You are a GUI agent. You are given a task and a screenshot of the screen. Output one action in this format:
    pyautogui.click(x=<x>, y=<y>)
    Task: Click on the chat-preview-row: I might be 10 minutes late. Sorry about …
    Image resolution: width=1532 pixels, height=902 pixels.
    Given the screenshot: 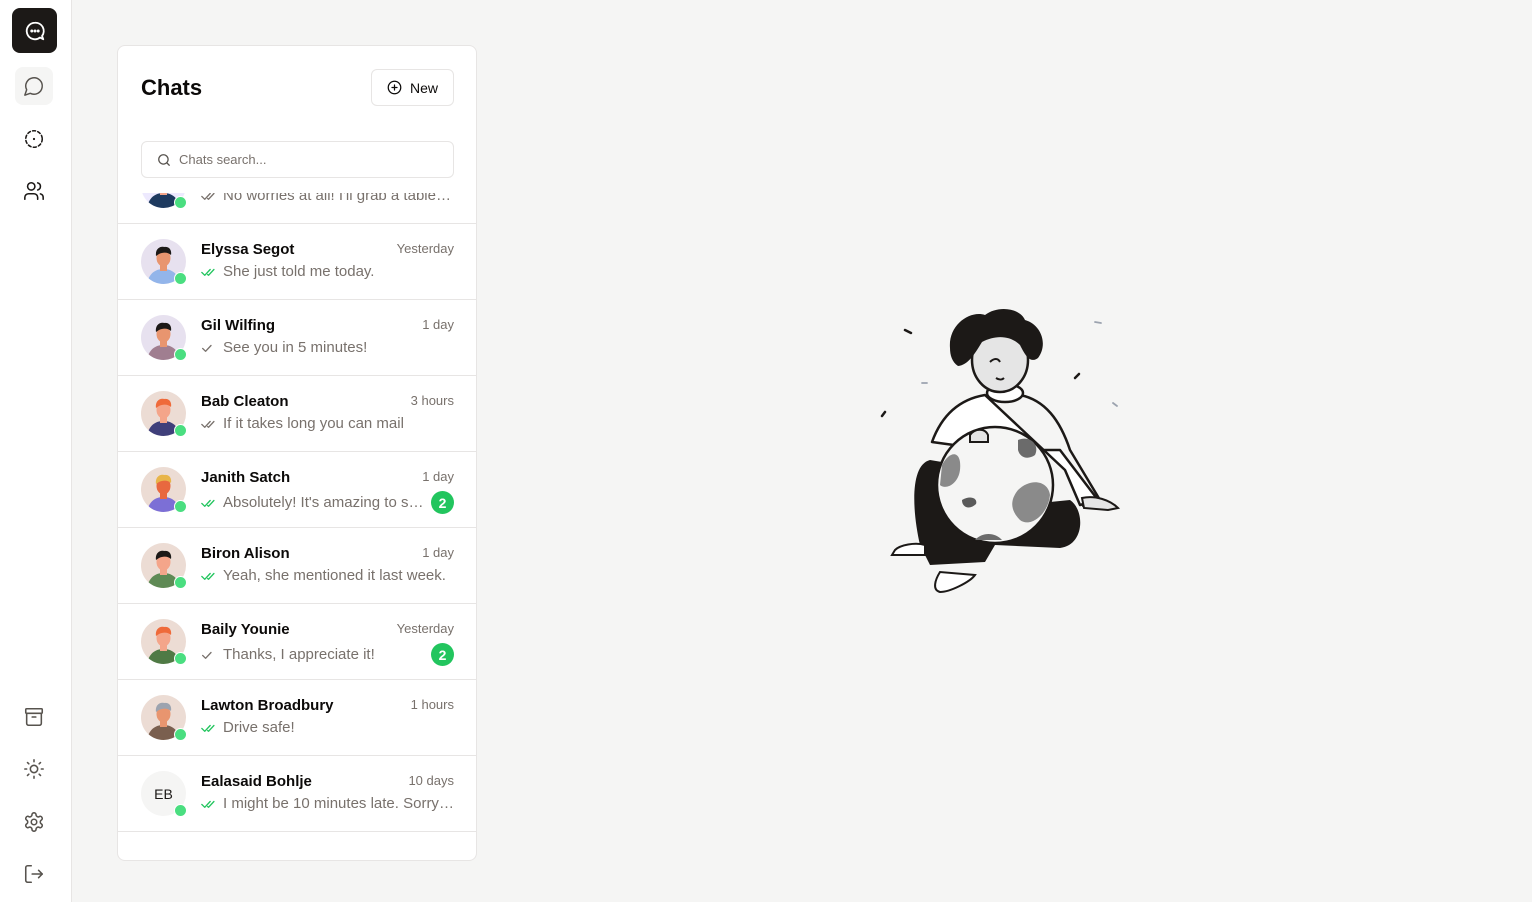 What is the action you would take?
    pyautogui.click(x=327, y=803)
    